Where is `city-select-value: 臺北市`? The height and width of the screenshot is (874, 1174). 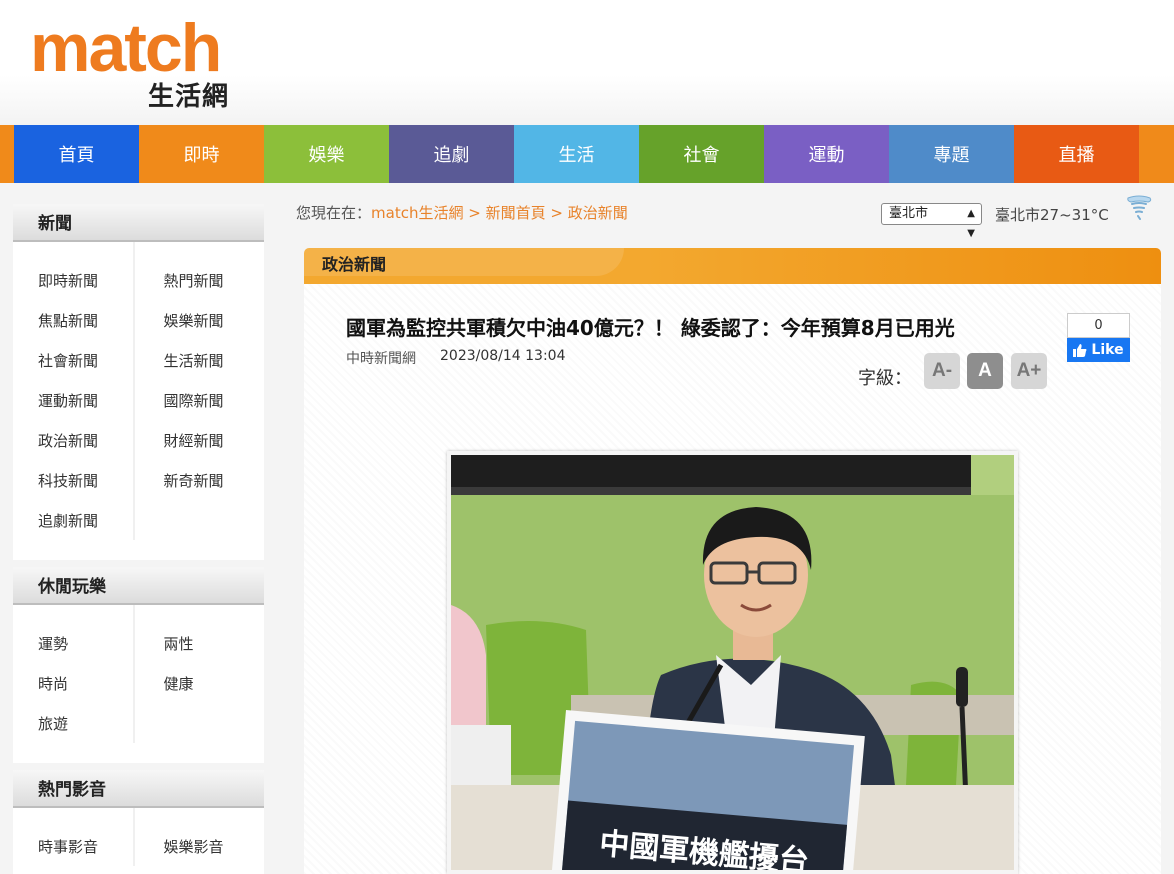
city-select-value: 臺北市 is located at coordinates (909, 213).